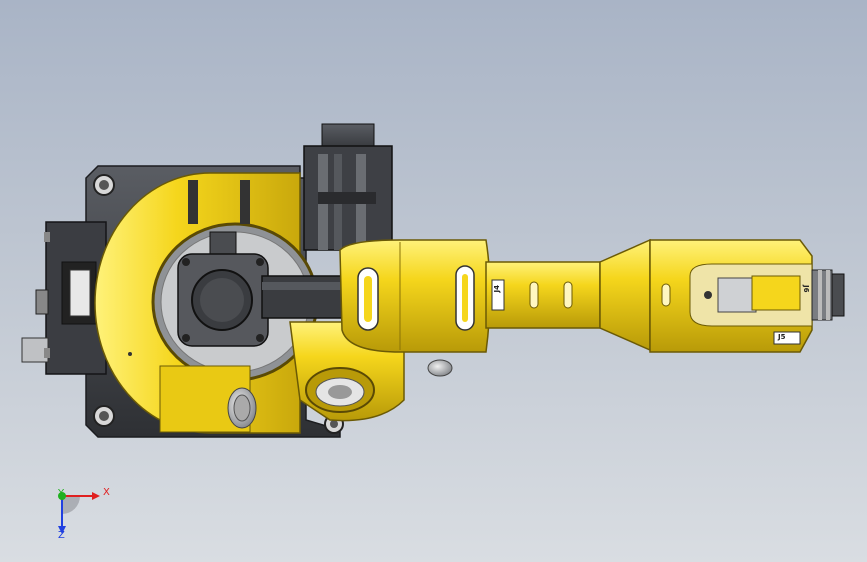  What do you see at coordinates (782, 337) in the screenshot?
I see `joint-label-j5: J5` at bounding box center [782, 337].